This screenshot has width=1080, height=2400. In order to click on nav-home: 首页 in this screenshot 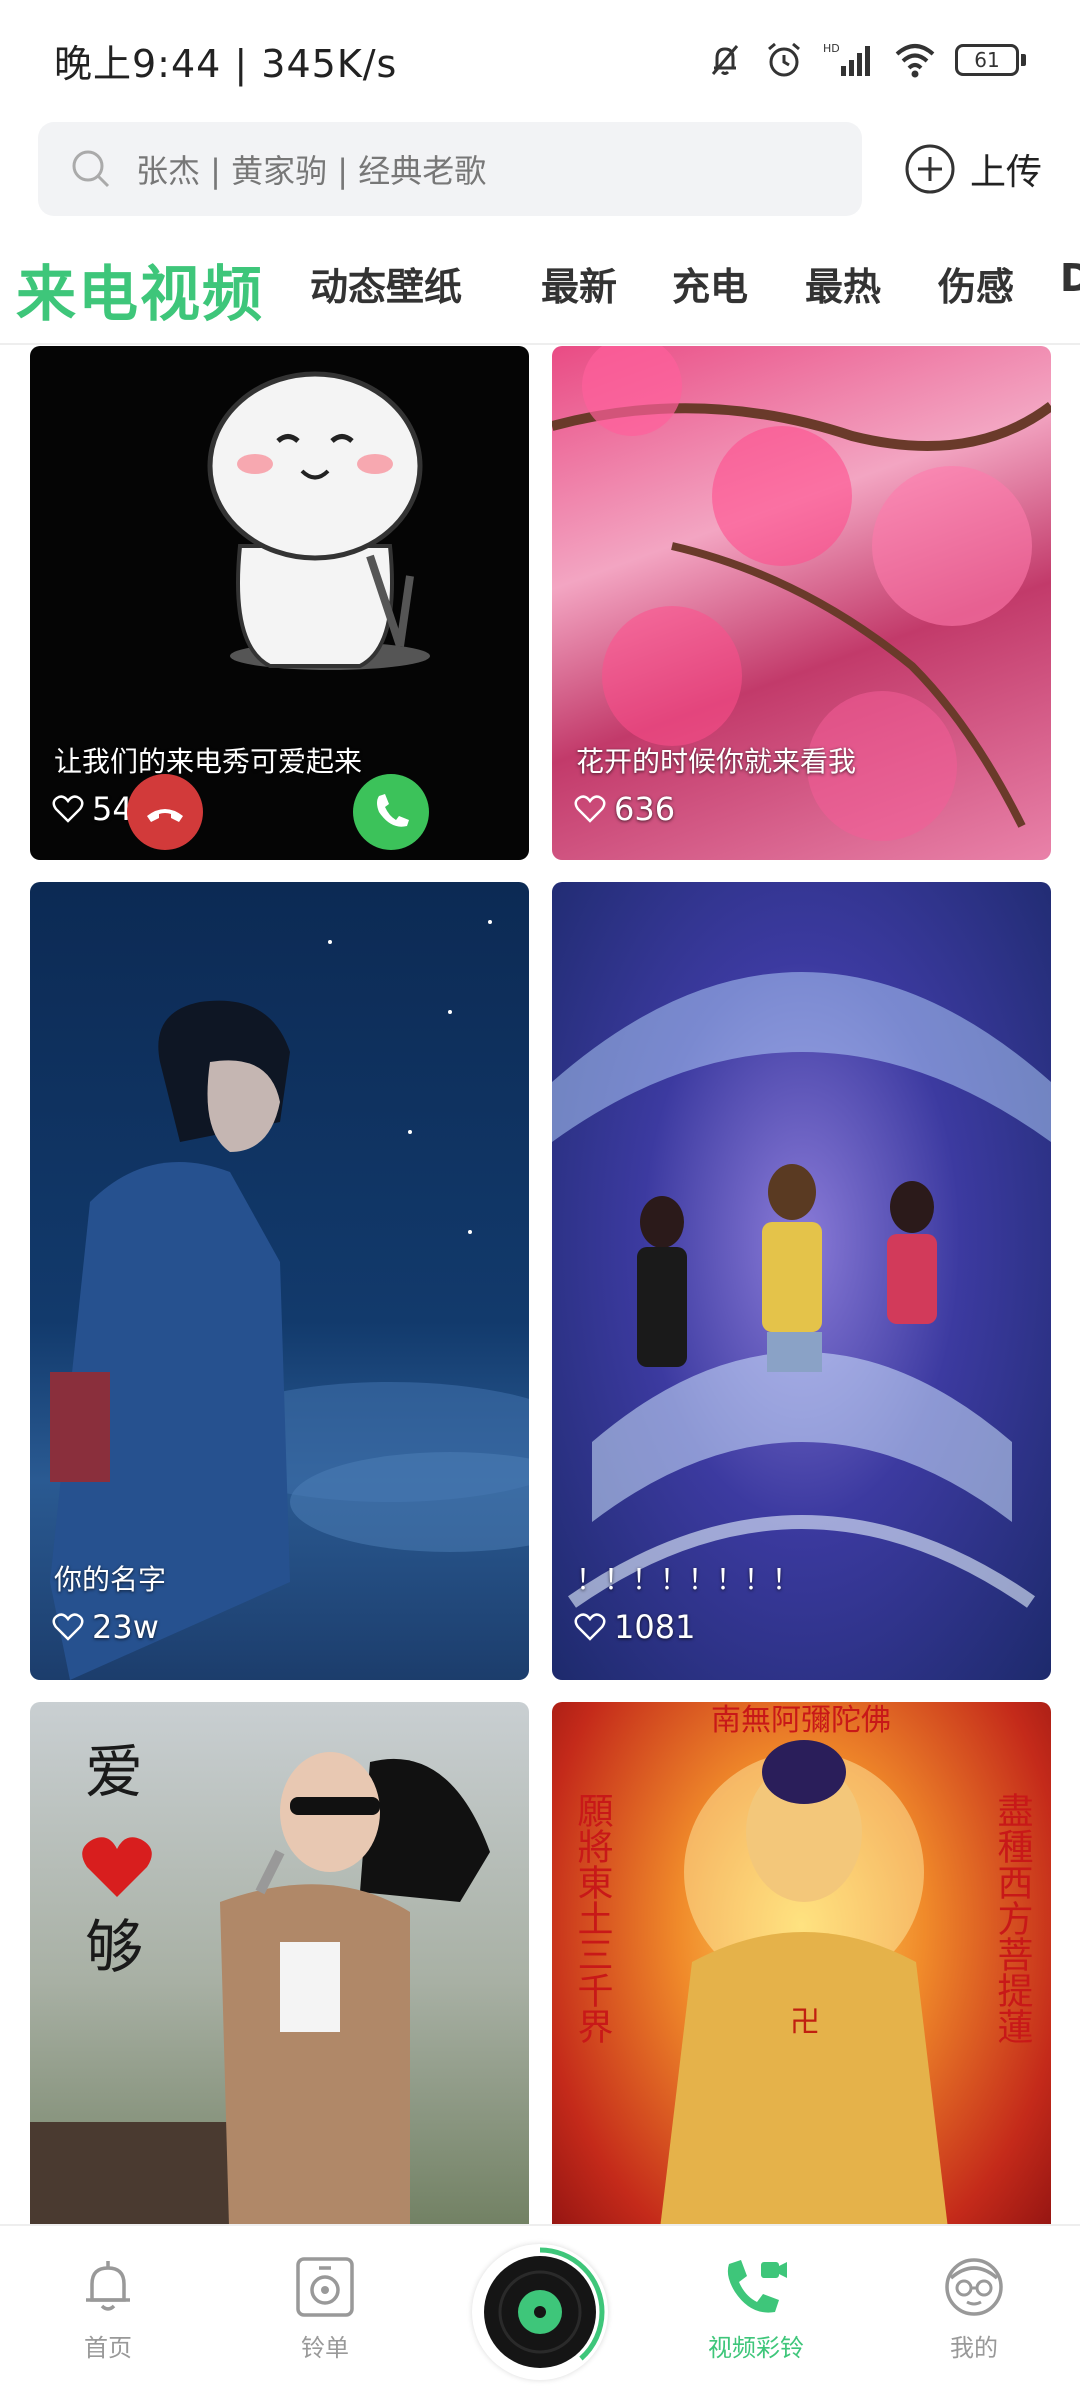, I will do `click(108, 2309)`.